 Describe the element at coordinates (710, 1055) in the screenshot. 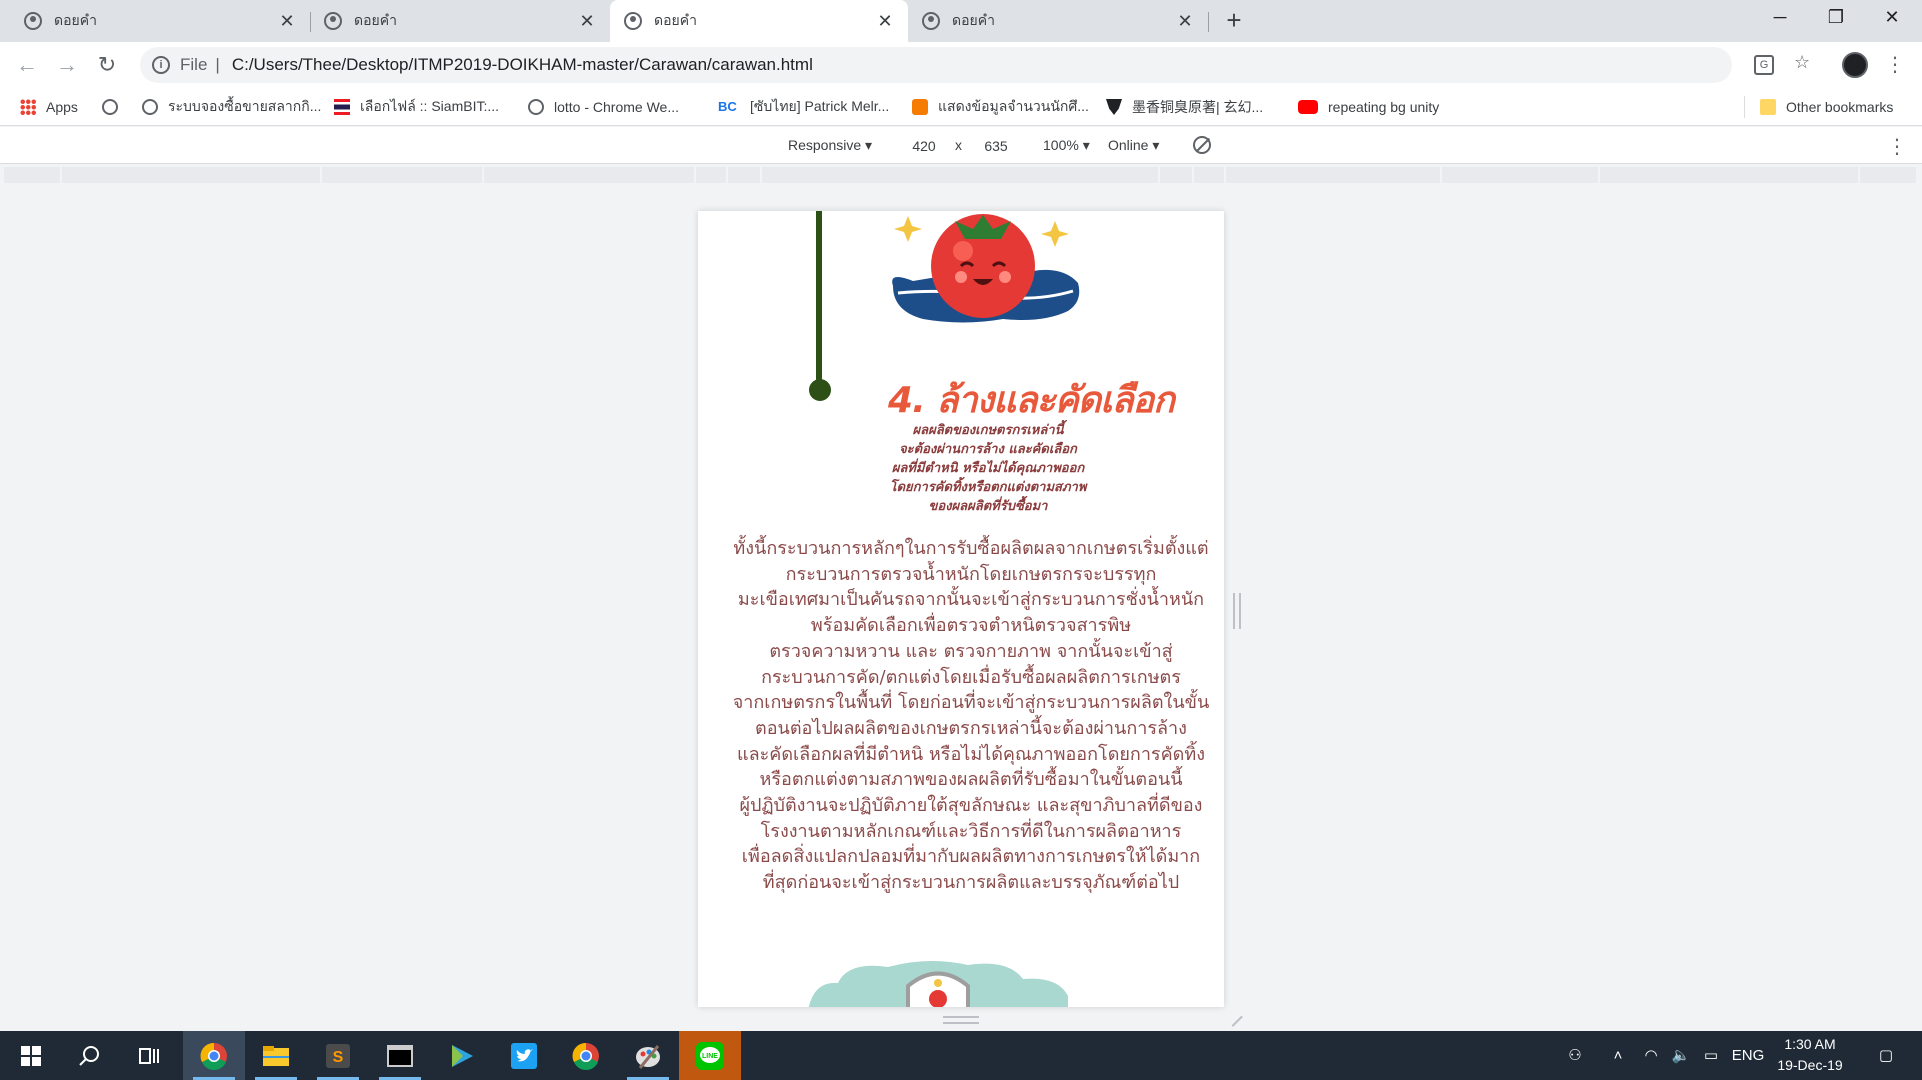

I see `line-button: LINE` at that location.